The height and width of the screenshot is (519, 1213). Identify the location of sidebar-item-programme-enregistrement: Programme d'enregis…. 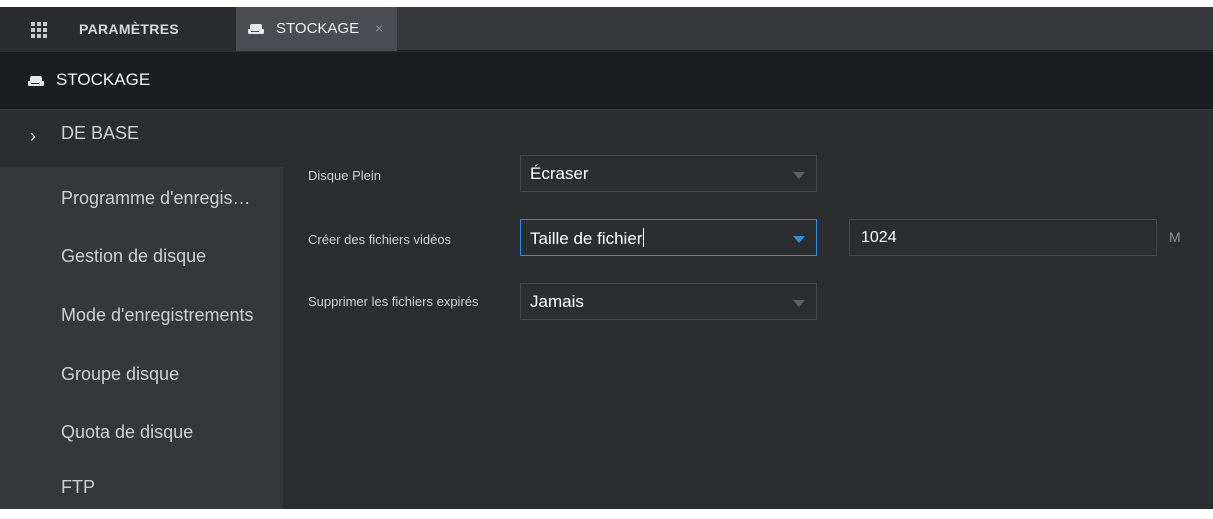
(141, 202).